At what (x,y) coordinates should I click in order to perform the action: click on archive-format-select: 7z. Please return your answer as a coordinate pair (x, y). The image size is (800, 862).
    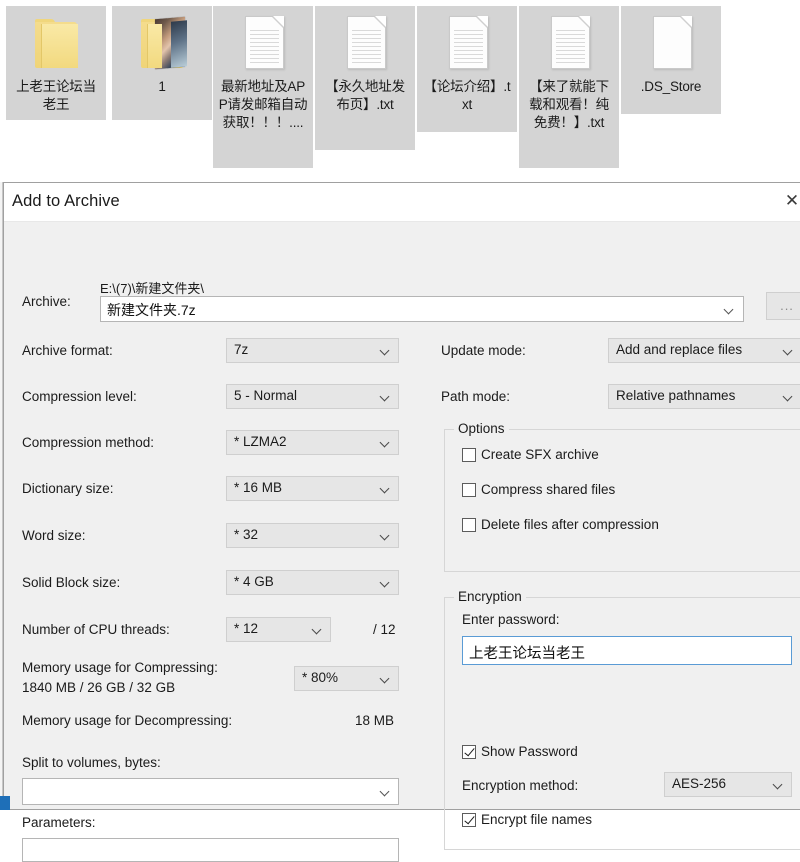
    Looking at the image, I should click on (312, 350).